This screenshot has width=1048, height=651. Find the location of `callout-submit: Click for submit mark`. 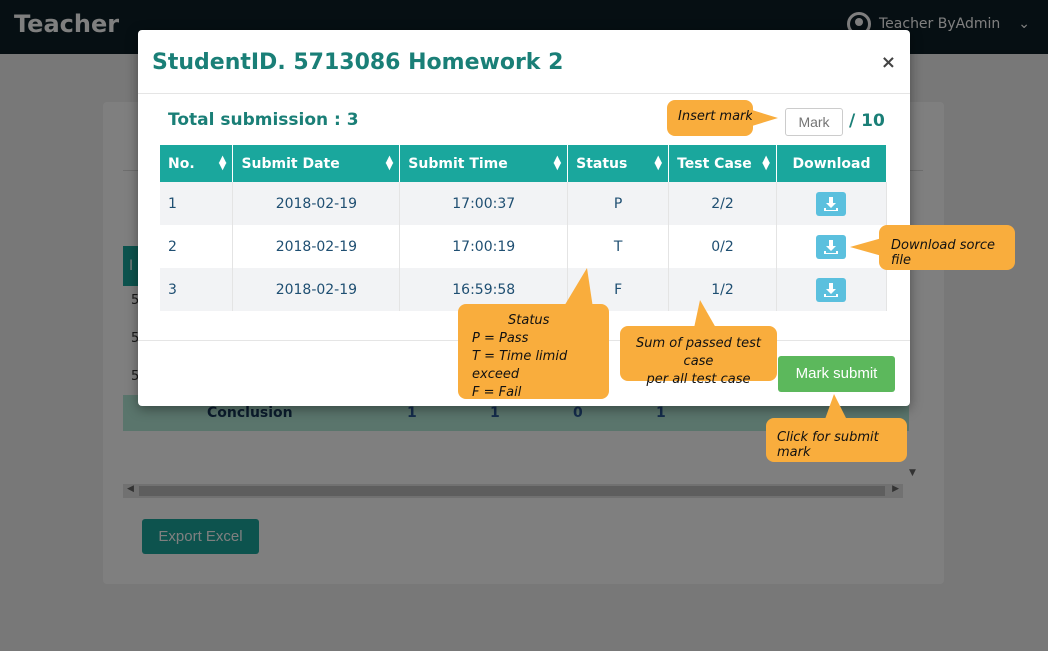

callout-submit: Click for submit mark is located at coordinates (836, 440).